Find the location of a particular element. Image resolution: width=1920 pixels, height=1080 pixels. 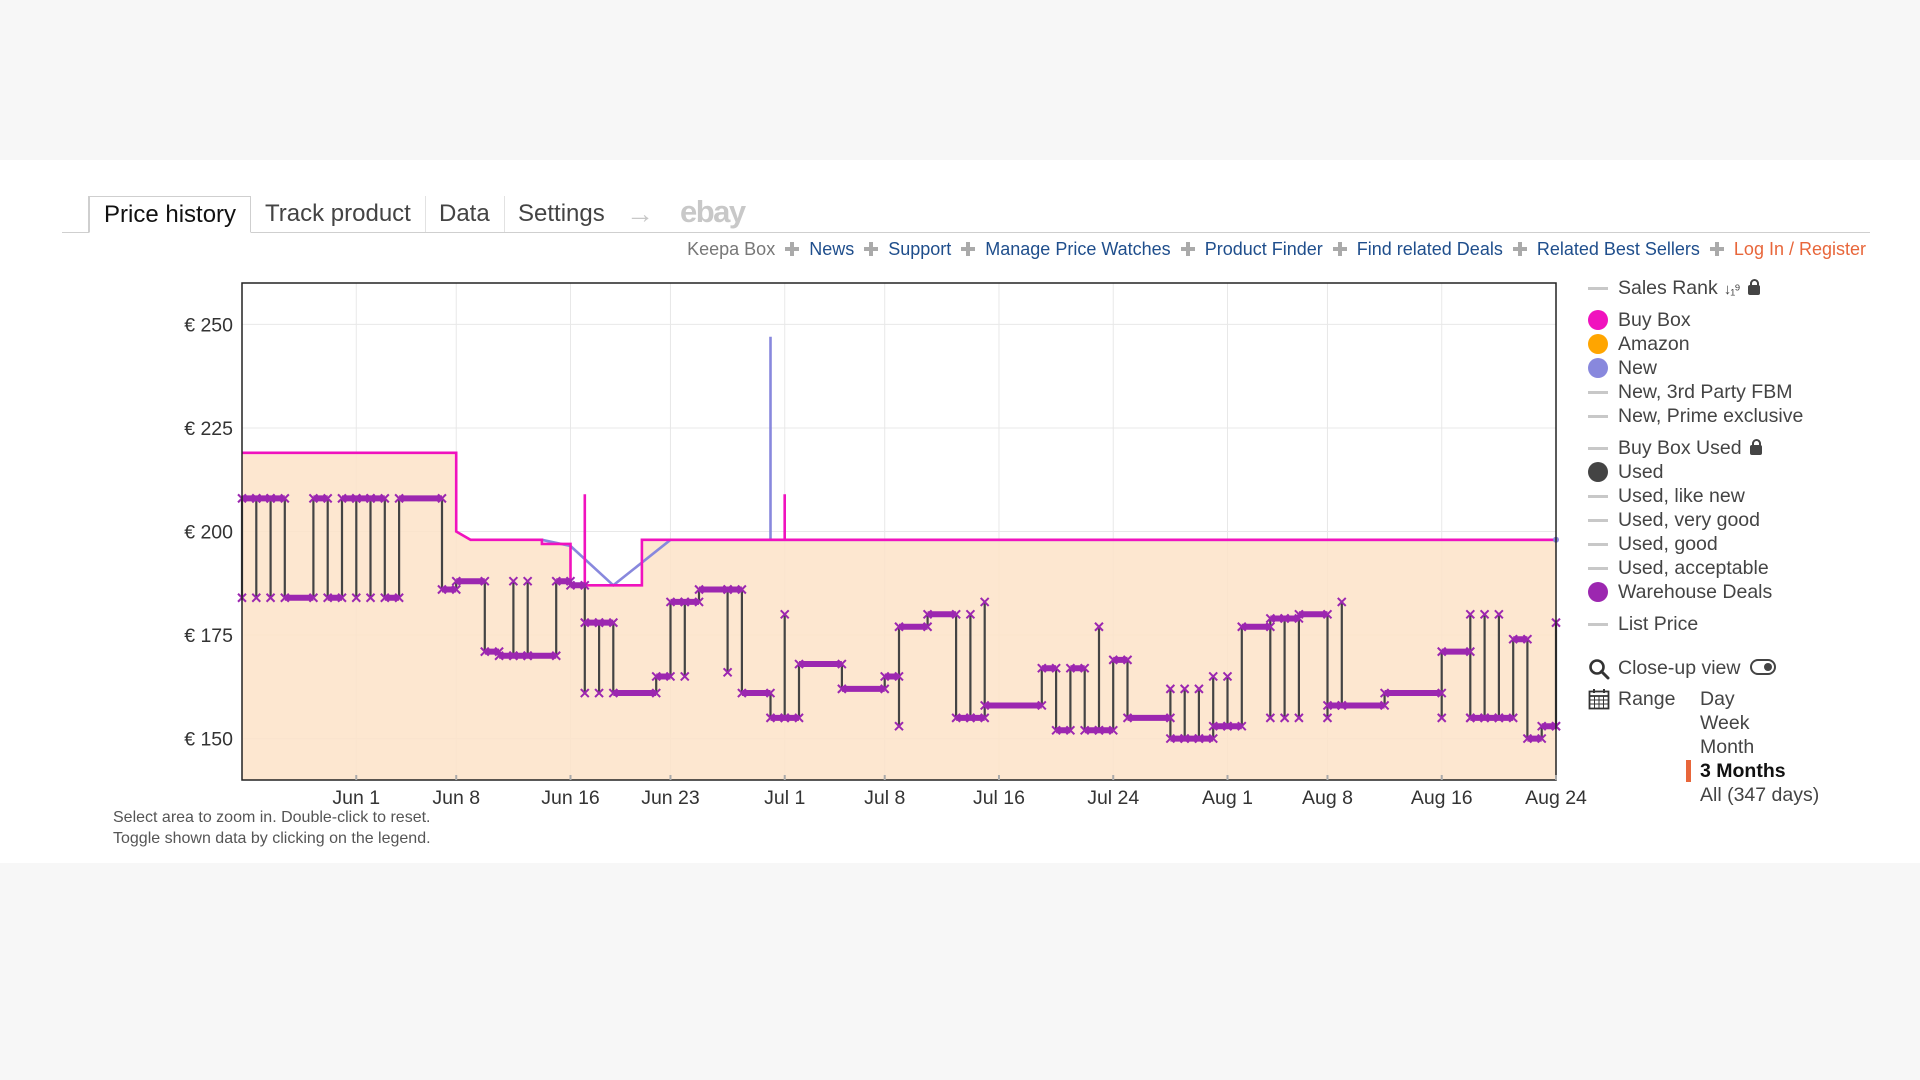

legend-label: New, 3rd Party FBM is located at coordinates (1705, 392).